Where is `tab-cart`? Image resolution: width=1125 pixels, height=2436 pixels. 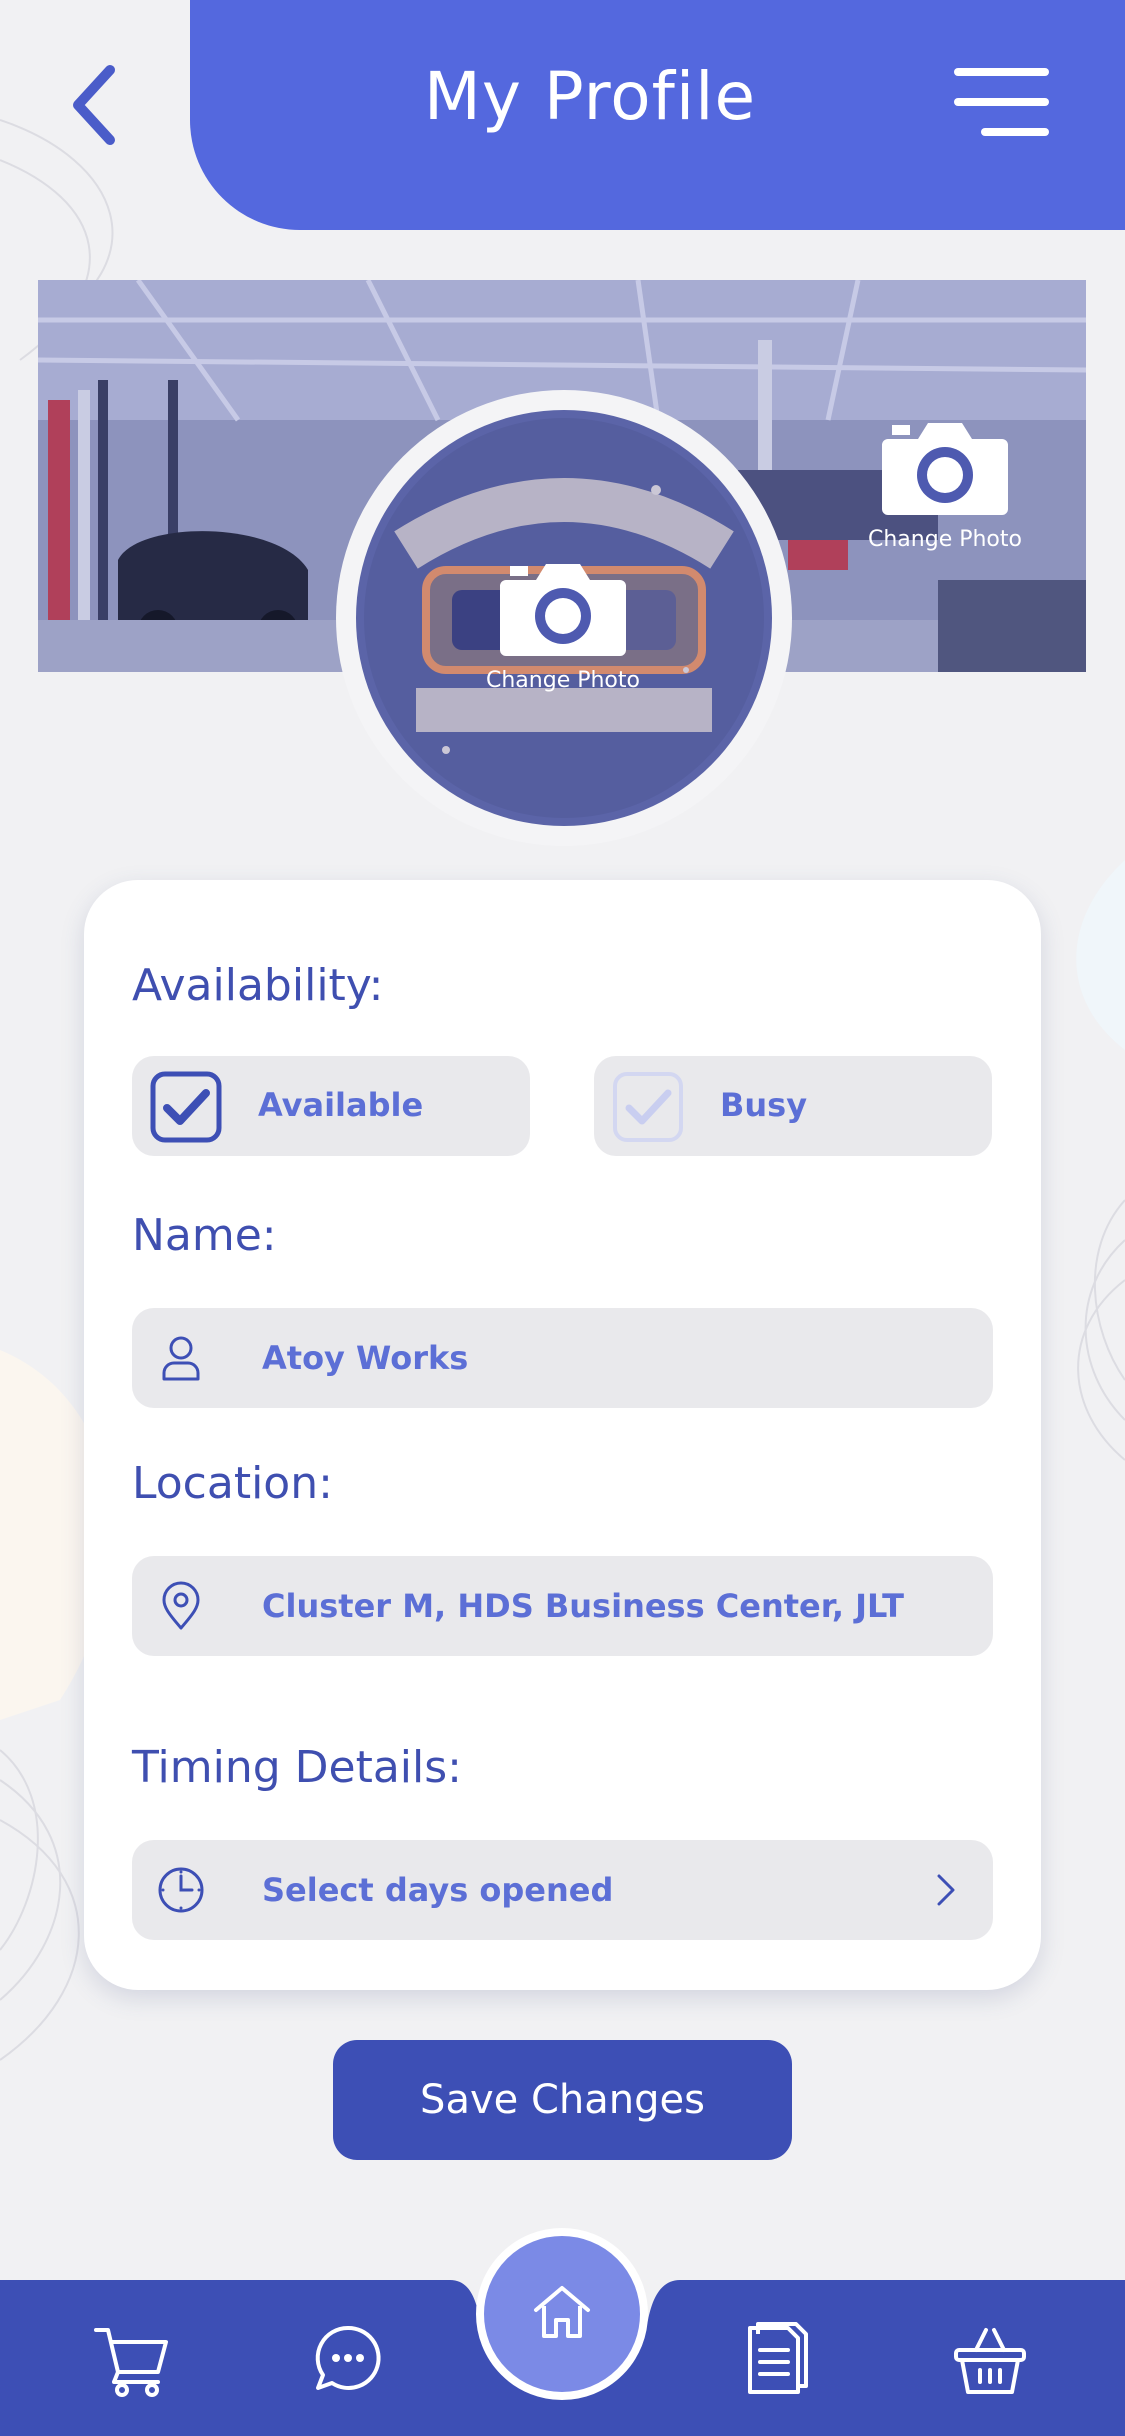 tab-cart is located at coordinates (132, 2360).